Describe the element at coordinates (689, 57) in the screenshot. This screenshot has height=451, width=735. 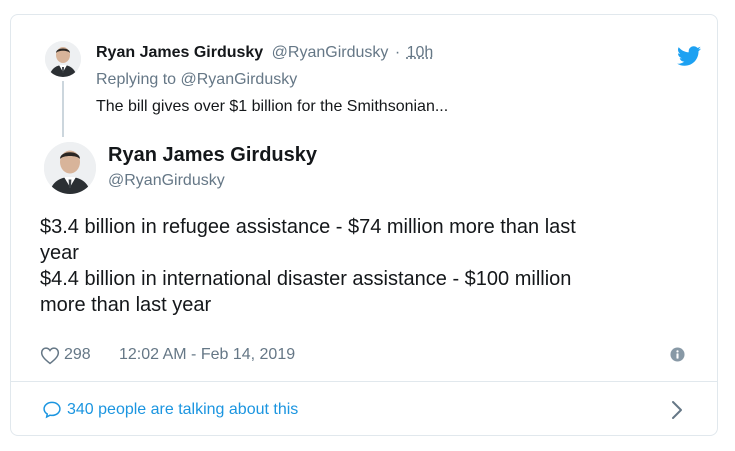
I see `twitter-bird-icon` at that location.